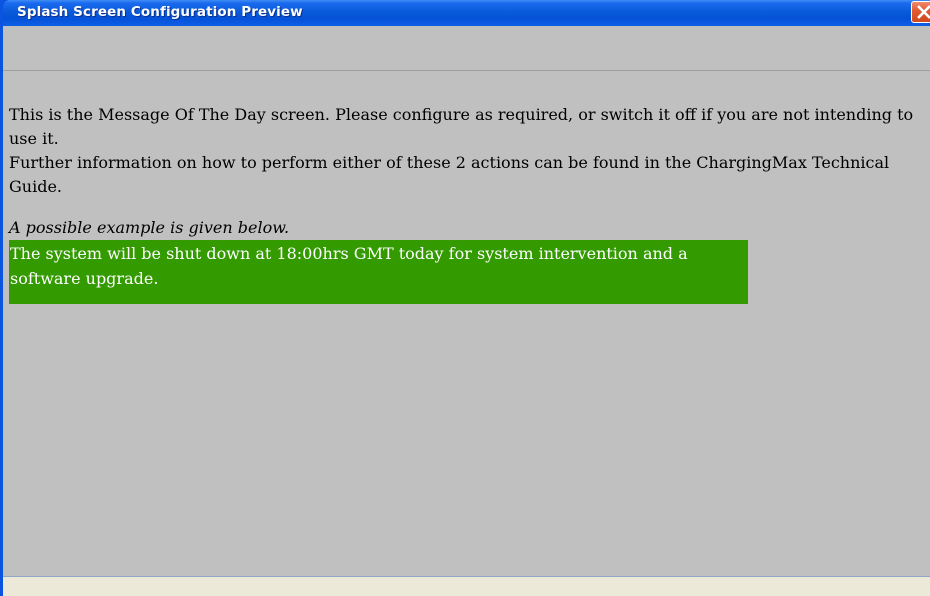  I want to click on close-button, so click(920, 12).